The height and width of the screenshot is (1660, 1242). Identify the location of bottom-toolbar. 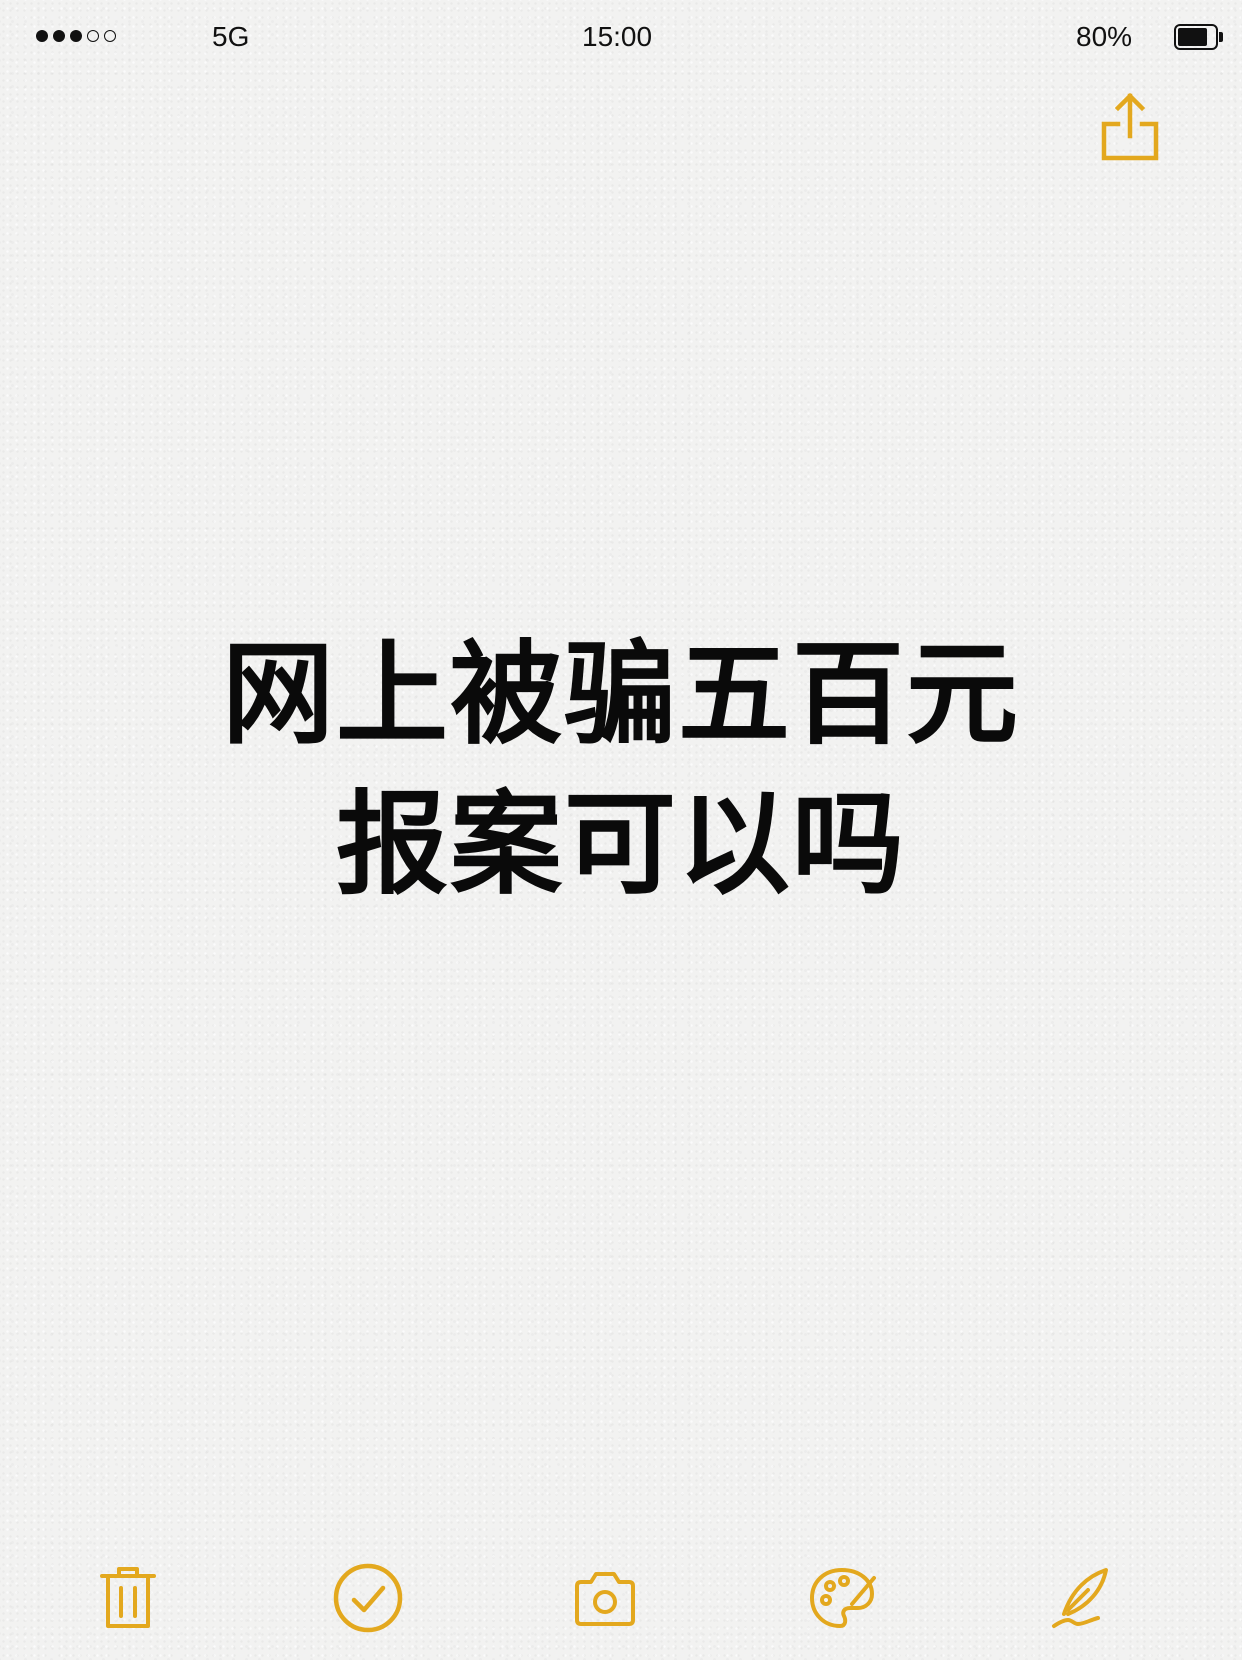
(621, 1598).